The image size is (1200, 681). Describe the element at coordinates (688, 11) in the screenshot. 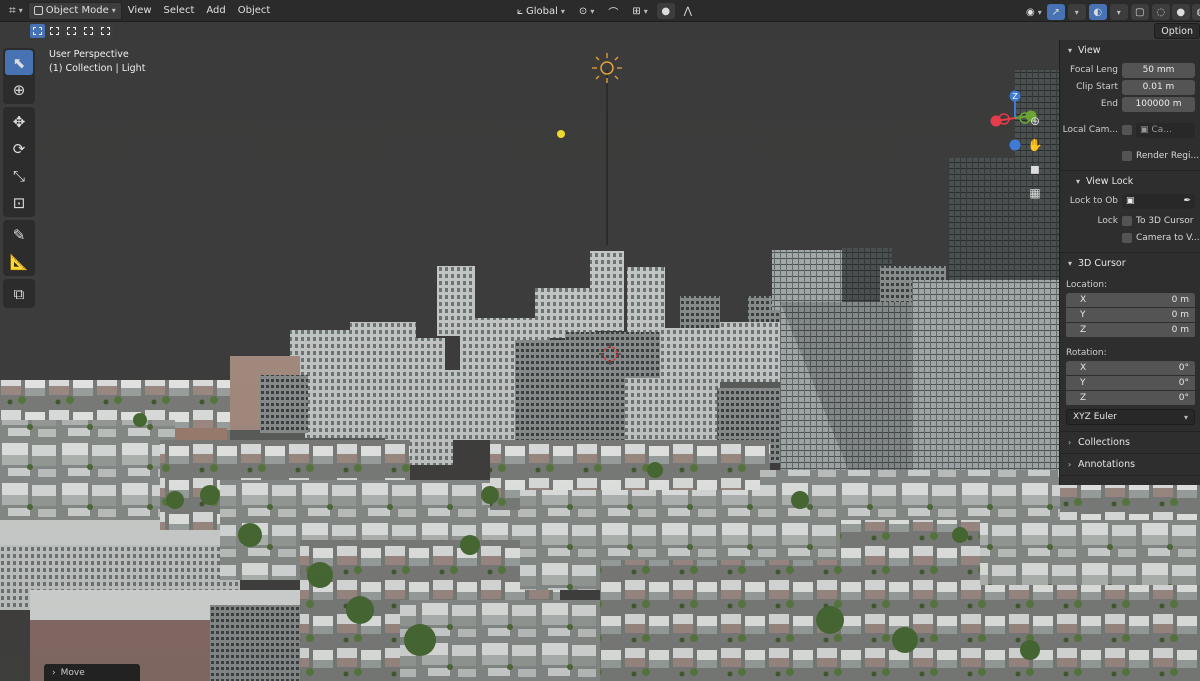

I see `falloff-button: ⋀` at that location.